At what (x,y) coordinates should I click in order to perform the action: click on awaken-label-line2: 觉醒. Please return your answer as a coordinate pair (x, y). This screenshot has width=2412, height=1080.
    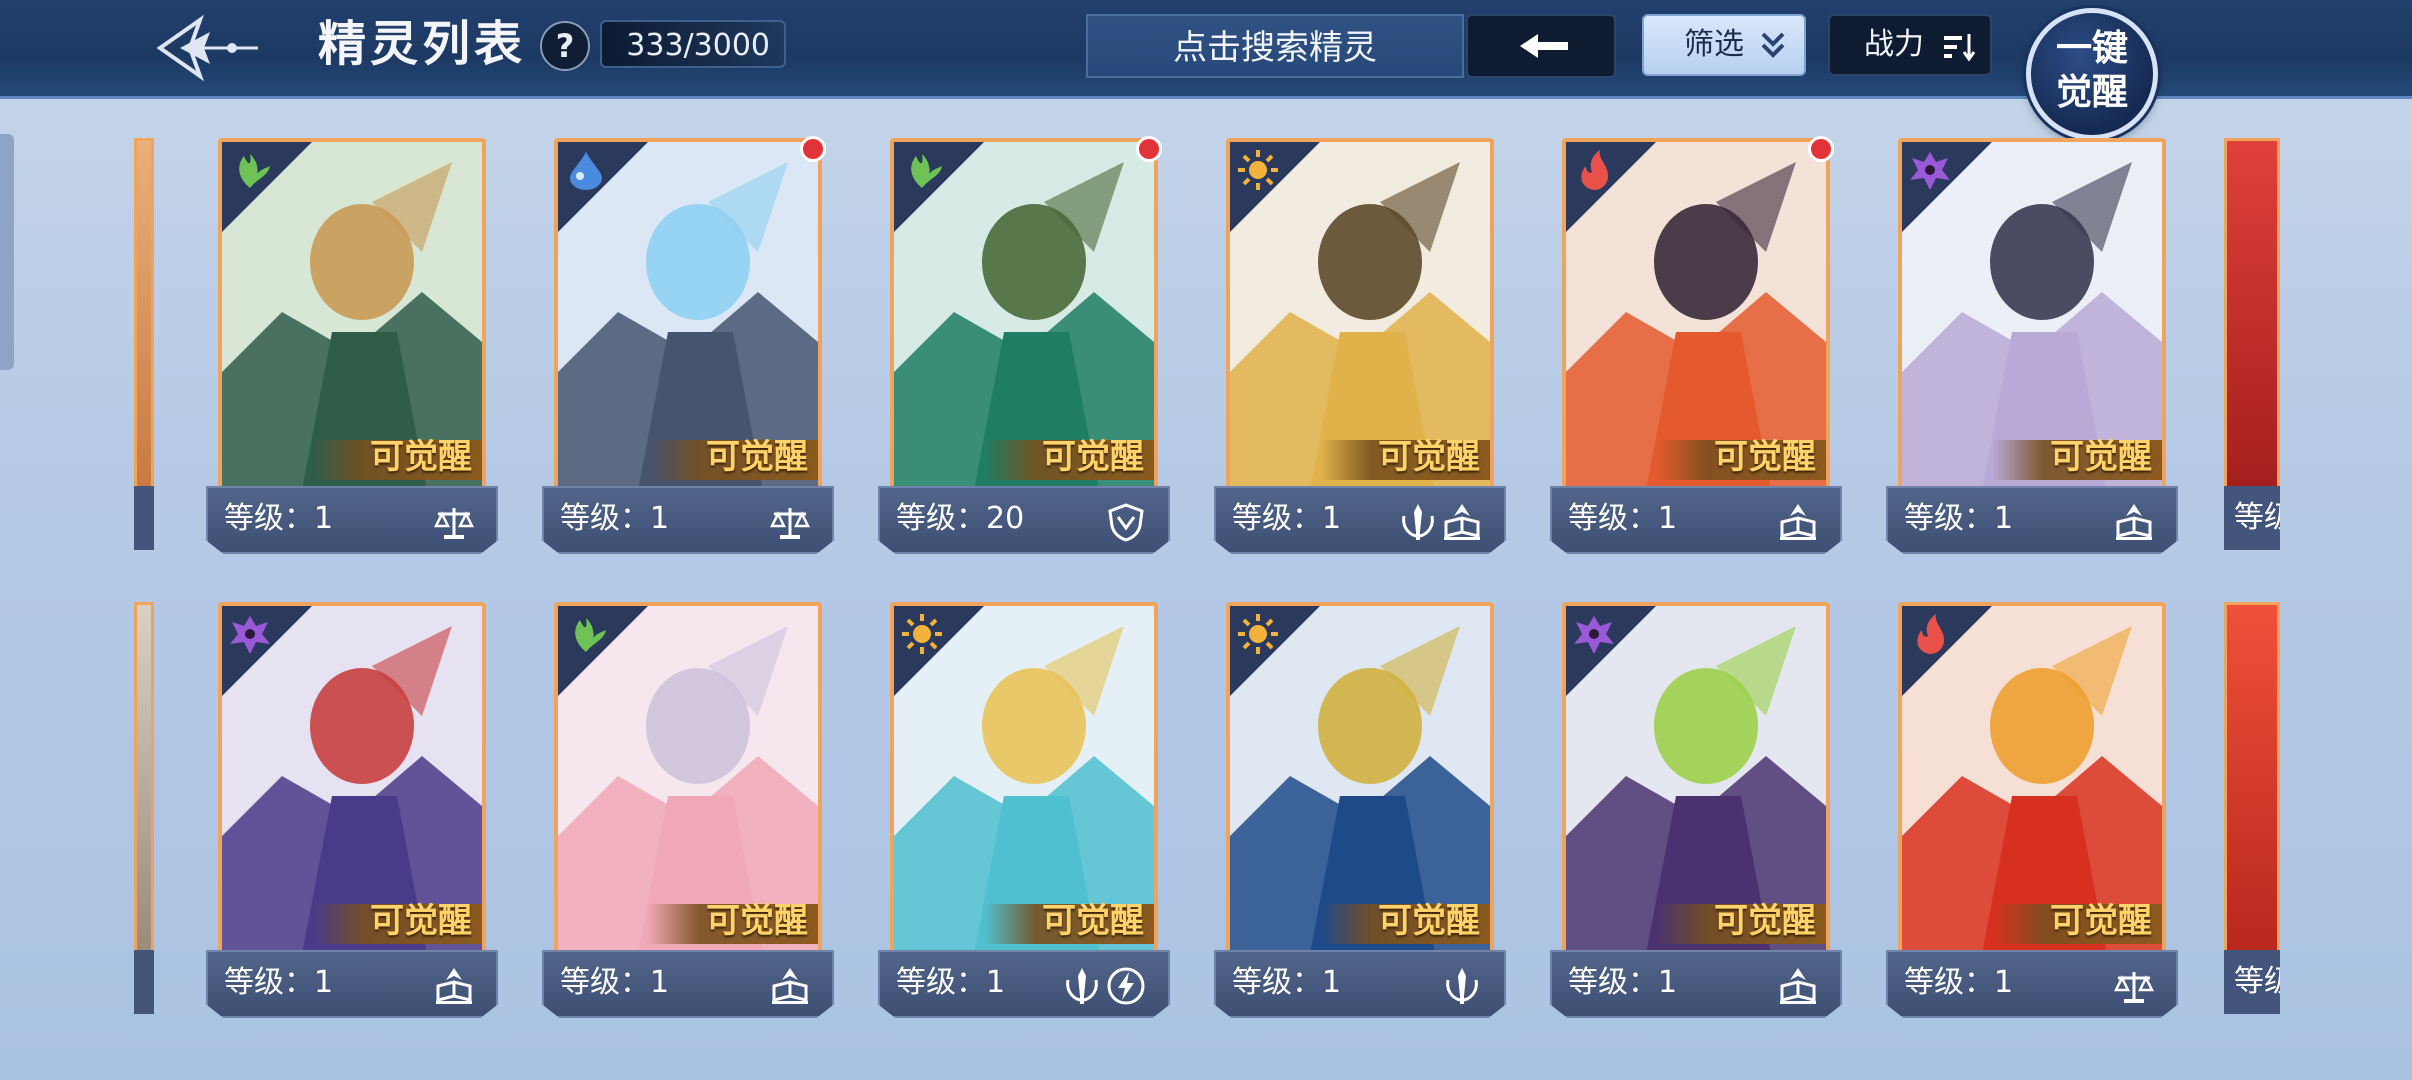
    Looking at the image, I should click on (2091, 92).